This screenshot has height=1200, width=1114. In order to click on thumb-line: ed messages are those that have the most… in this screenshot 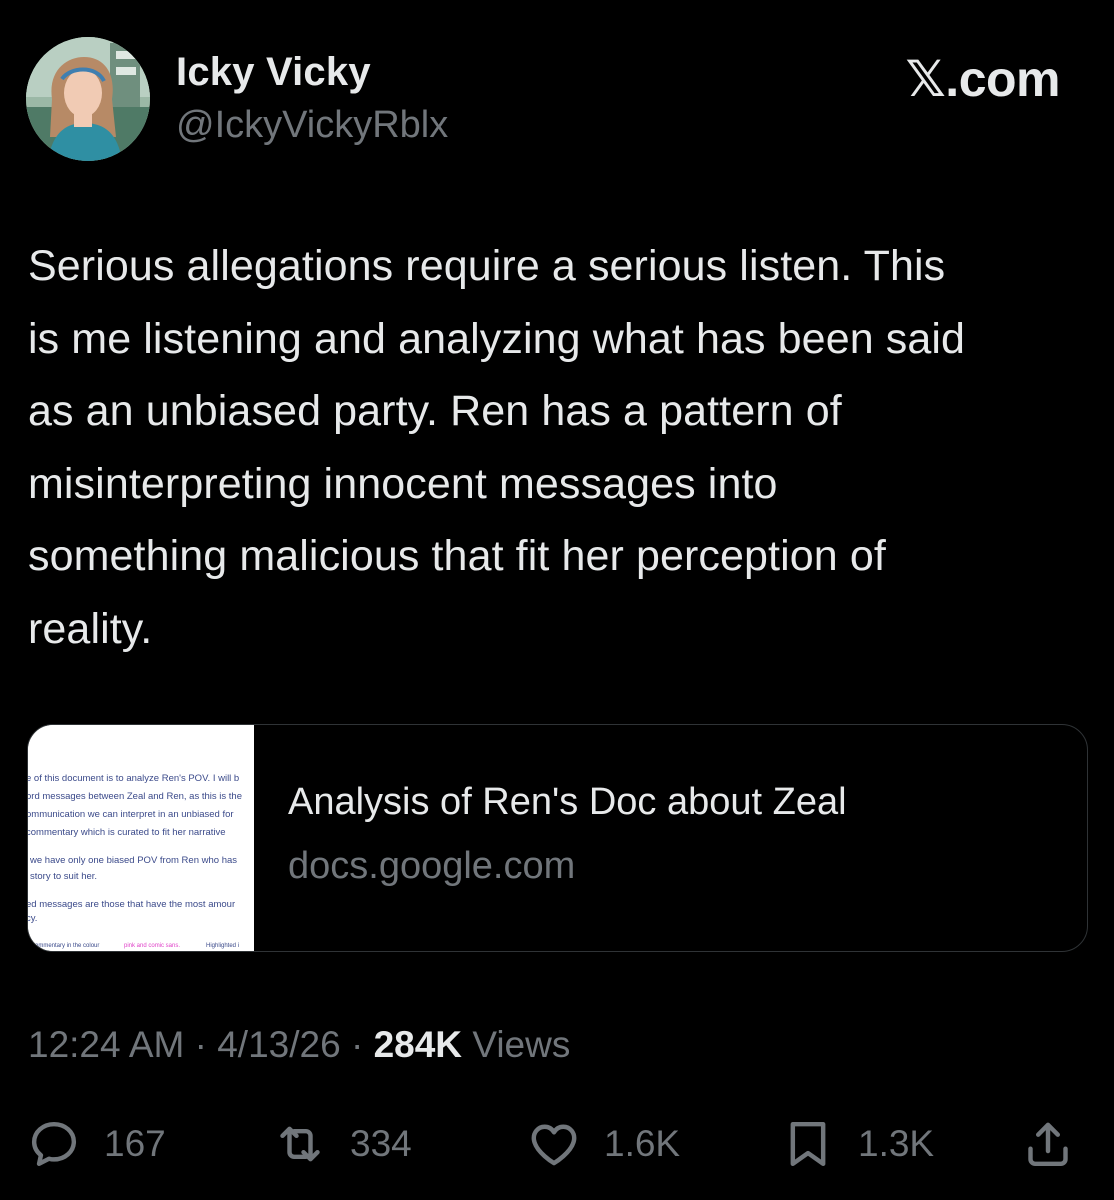, I will do `click(131, 904)`.